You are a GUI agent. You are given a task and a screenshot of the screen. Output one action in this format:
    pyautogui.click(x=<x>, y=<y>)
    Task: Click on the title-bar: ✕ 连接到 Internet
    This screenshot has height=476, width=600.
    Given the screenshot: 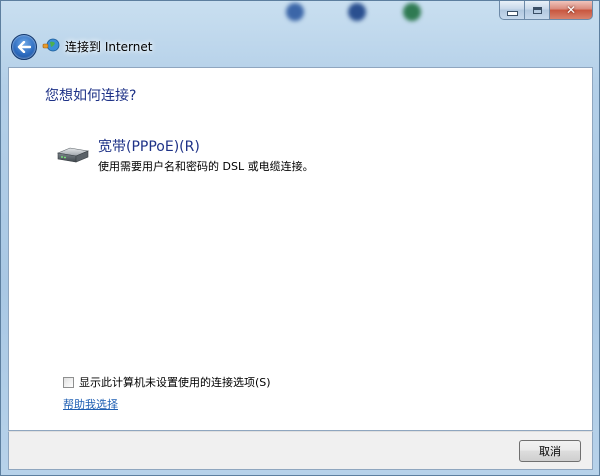 What is the action you would take?
    pyautogui.click(x=300, y=34)
    